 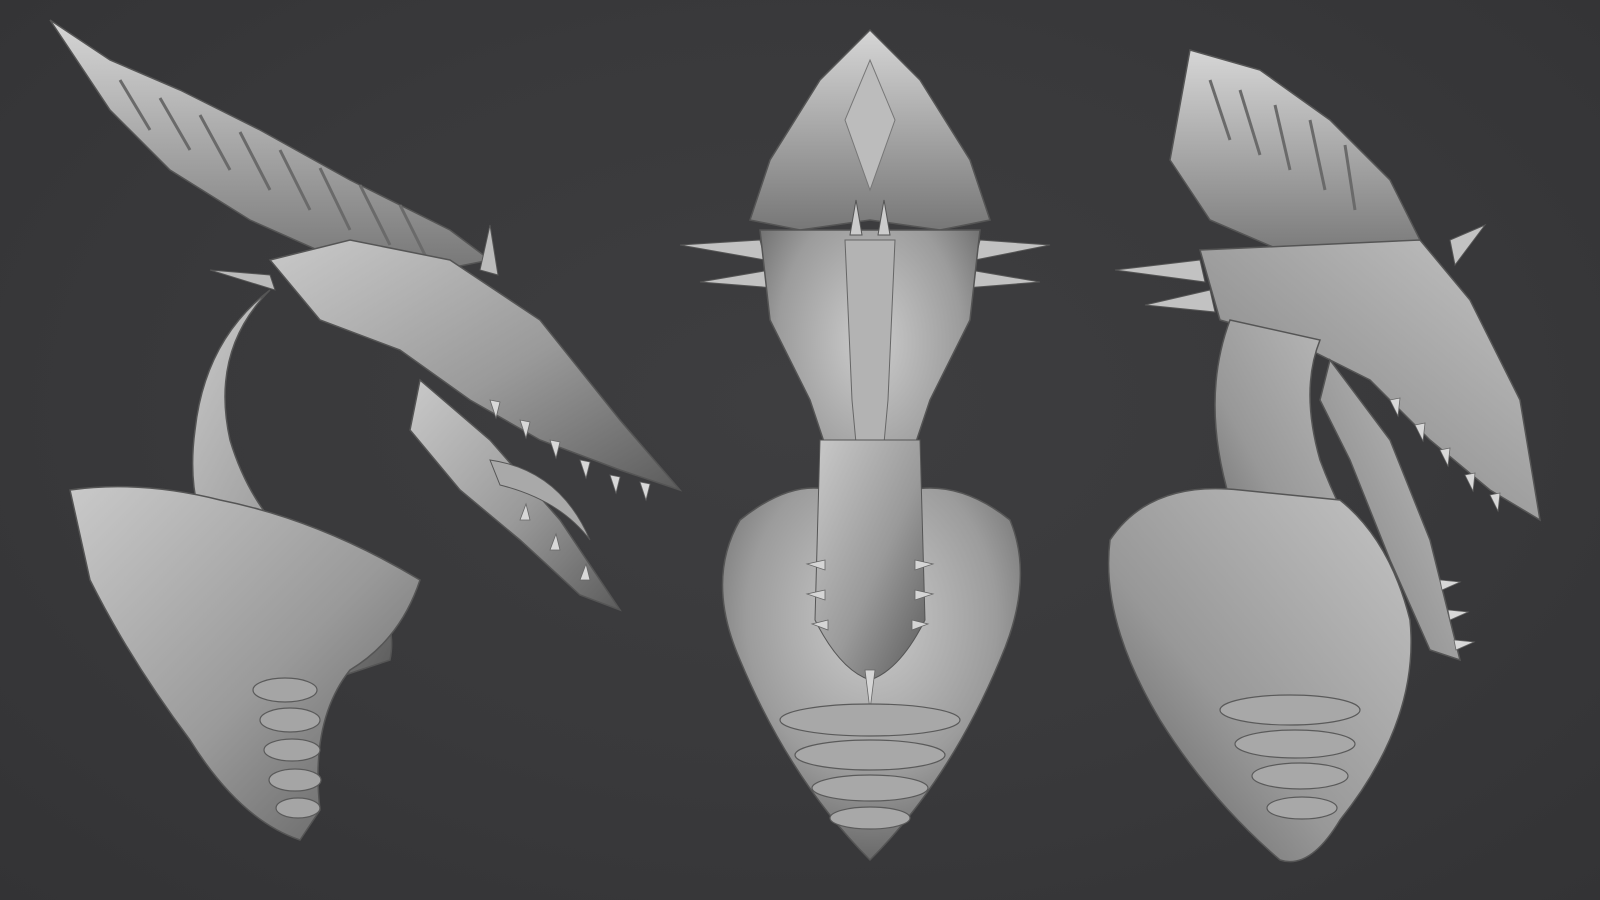 I want to click on neck, so click(x=870, y=560).